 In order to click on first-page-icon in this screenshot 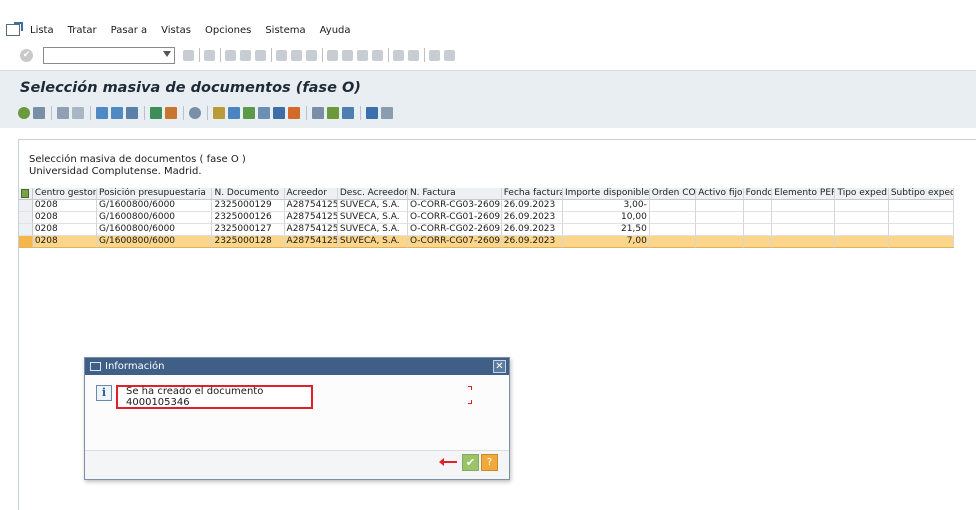, I will do `click(332, 55)`.